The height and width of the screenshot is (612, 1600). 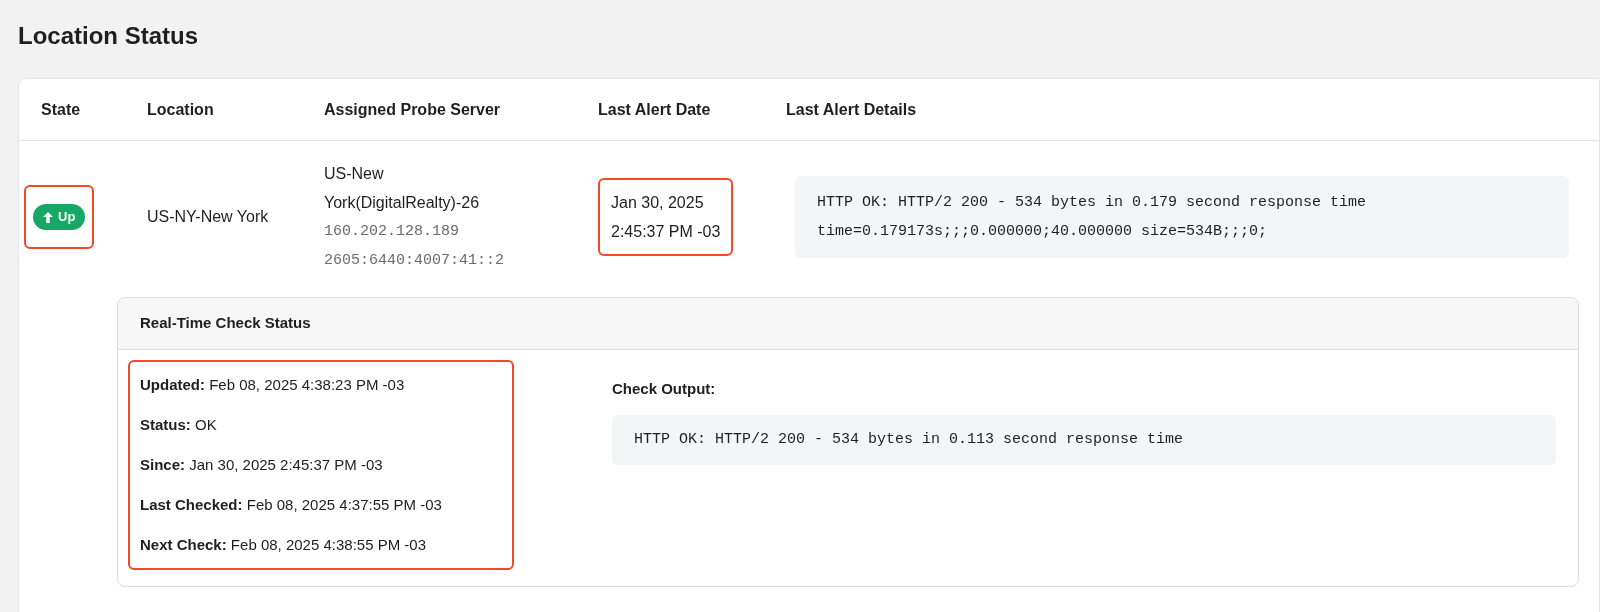 What do you see at coordinates (851, 109) in the screenshot?
I see `column-header: Last Alert Details` at bounding box center [851, 109].